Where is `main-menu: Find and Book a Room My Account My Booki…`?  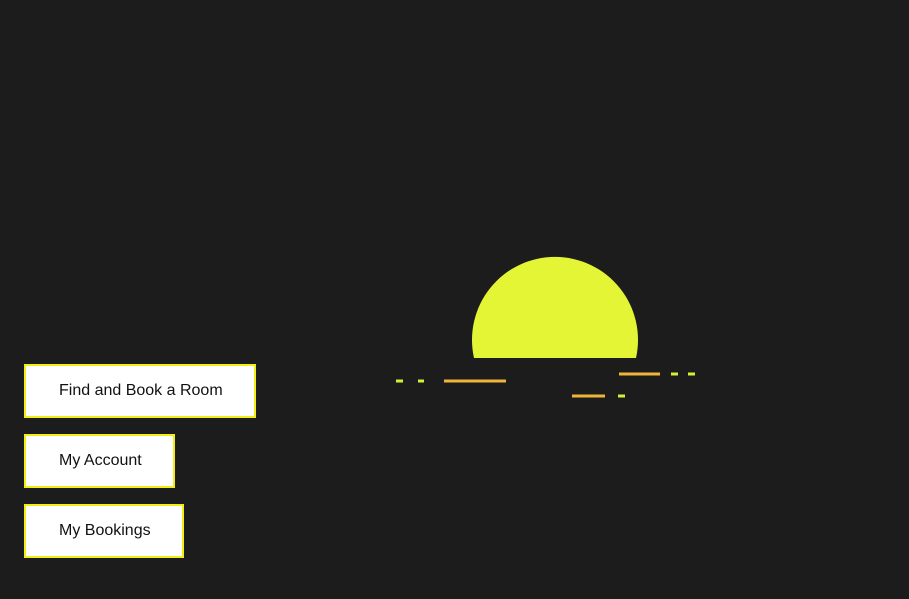
main-menu: Find and Book a Room My Account My Booki… is located at coordinates (140, 461).